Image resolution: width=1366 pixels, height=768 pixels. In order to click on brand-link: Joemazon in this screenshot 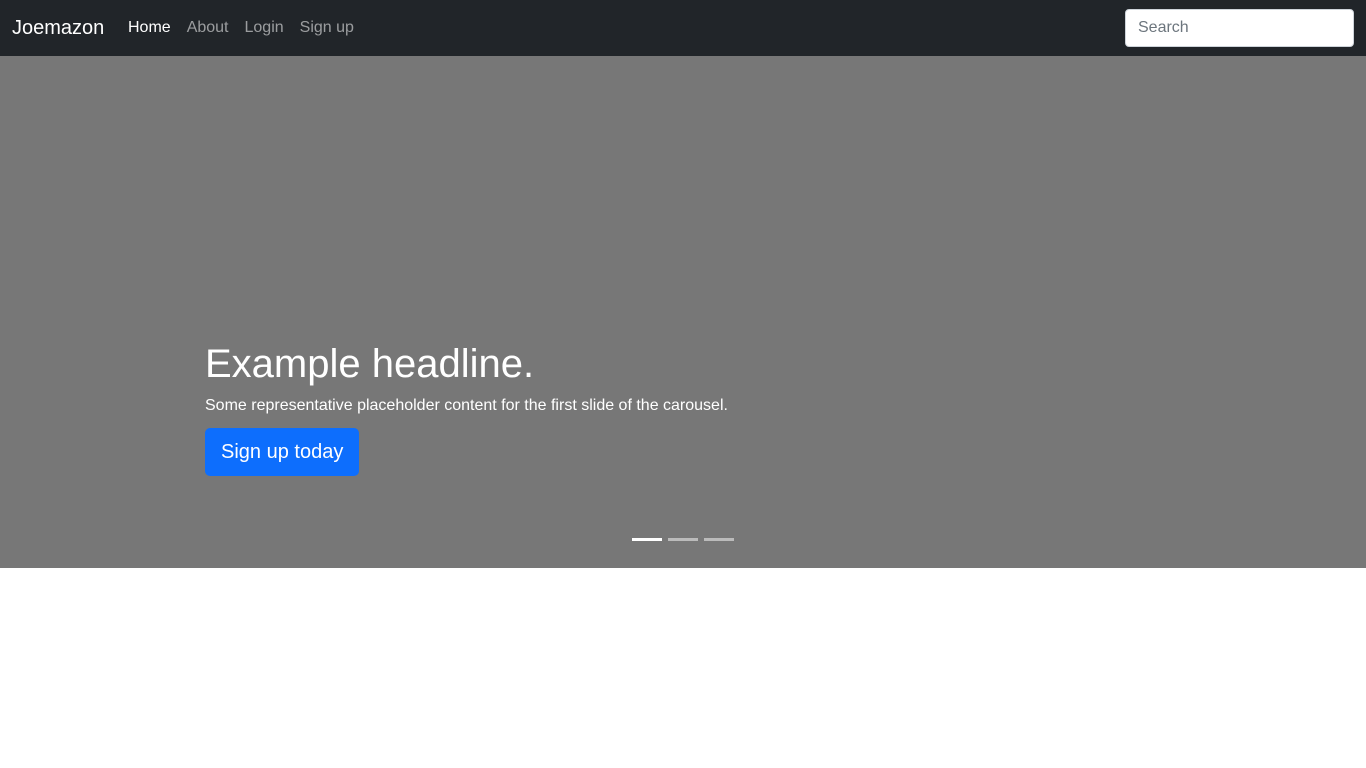, I will do `click(58, 28)`.